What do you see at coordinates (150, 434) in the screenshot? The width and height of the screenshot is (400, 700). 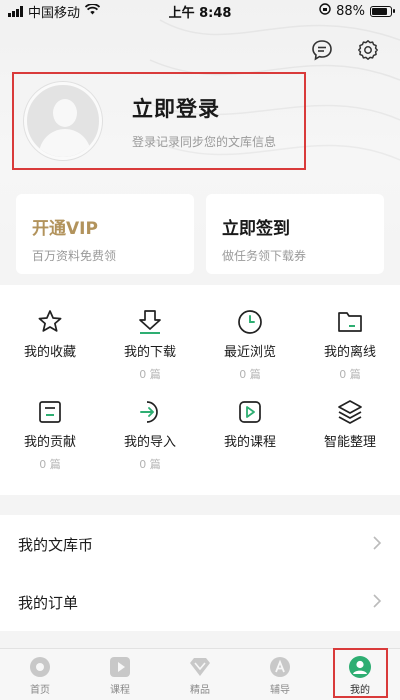 I see `grid-item-imports: 我的导入 0 篇` at bounding box center [150, 434].